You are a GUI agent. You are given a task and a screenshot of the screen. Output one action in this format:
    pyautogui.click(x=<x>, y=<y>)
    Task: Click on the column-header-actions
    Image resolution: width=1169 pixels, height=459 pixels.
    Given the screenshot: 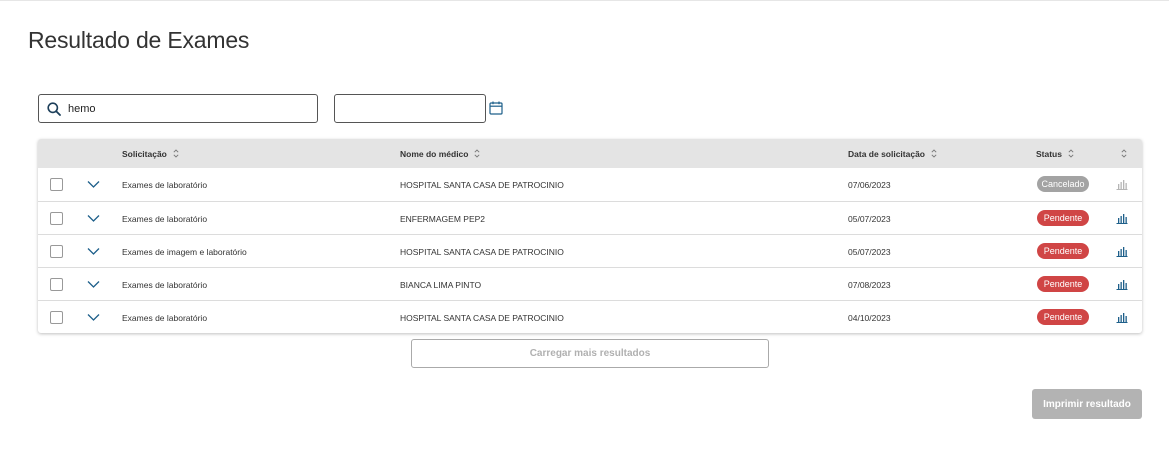 What is the action you would take?
    pyautogui.click(x=1124, y=153)
    